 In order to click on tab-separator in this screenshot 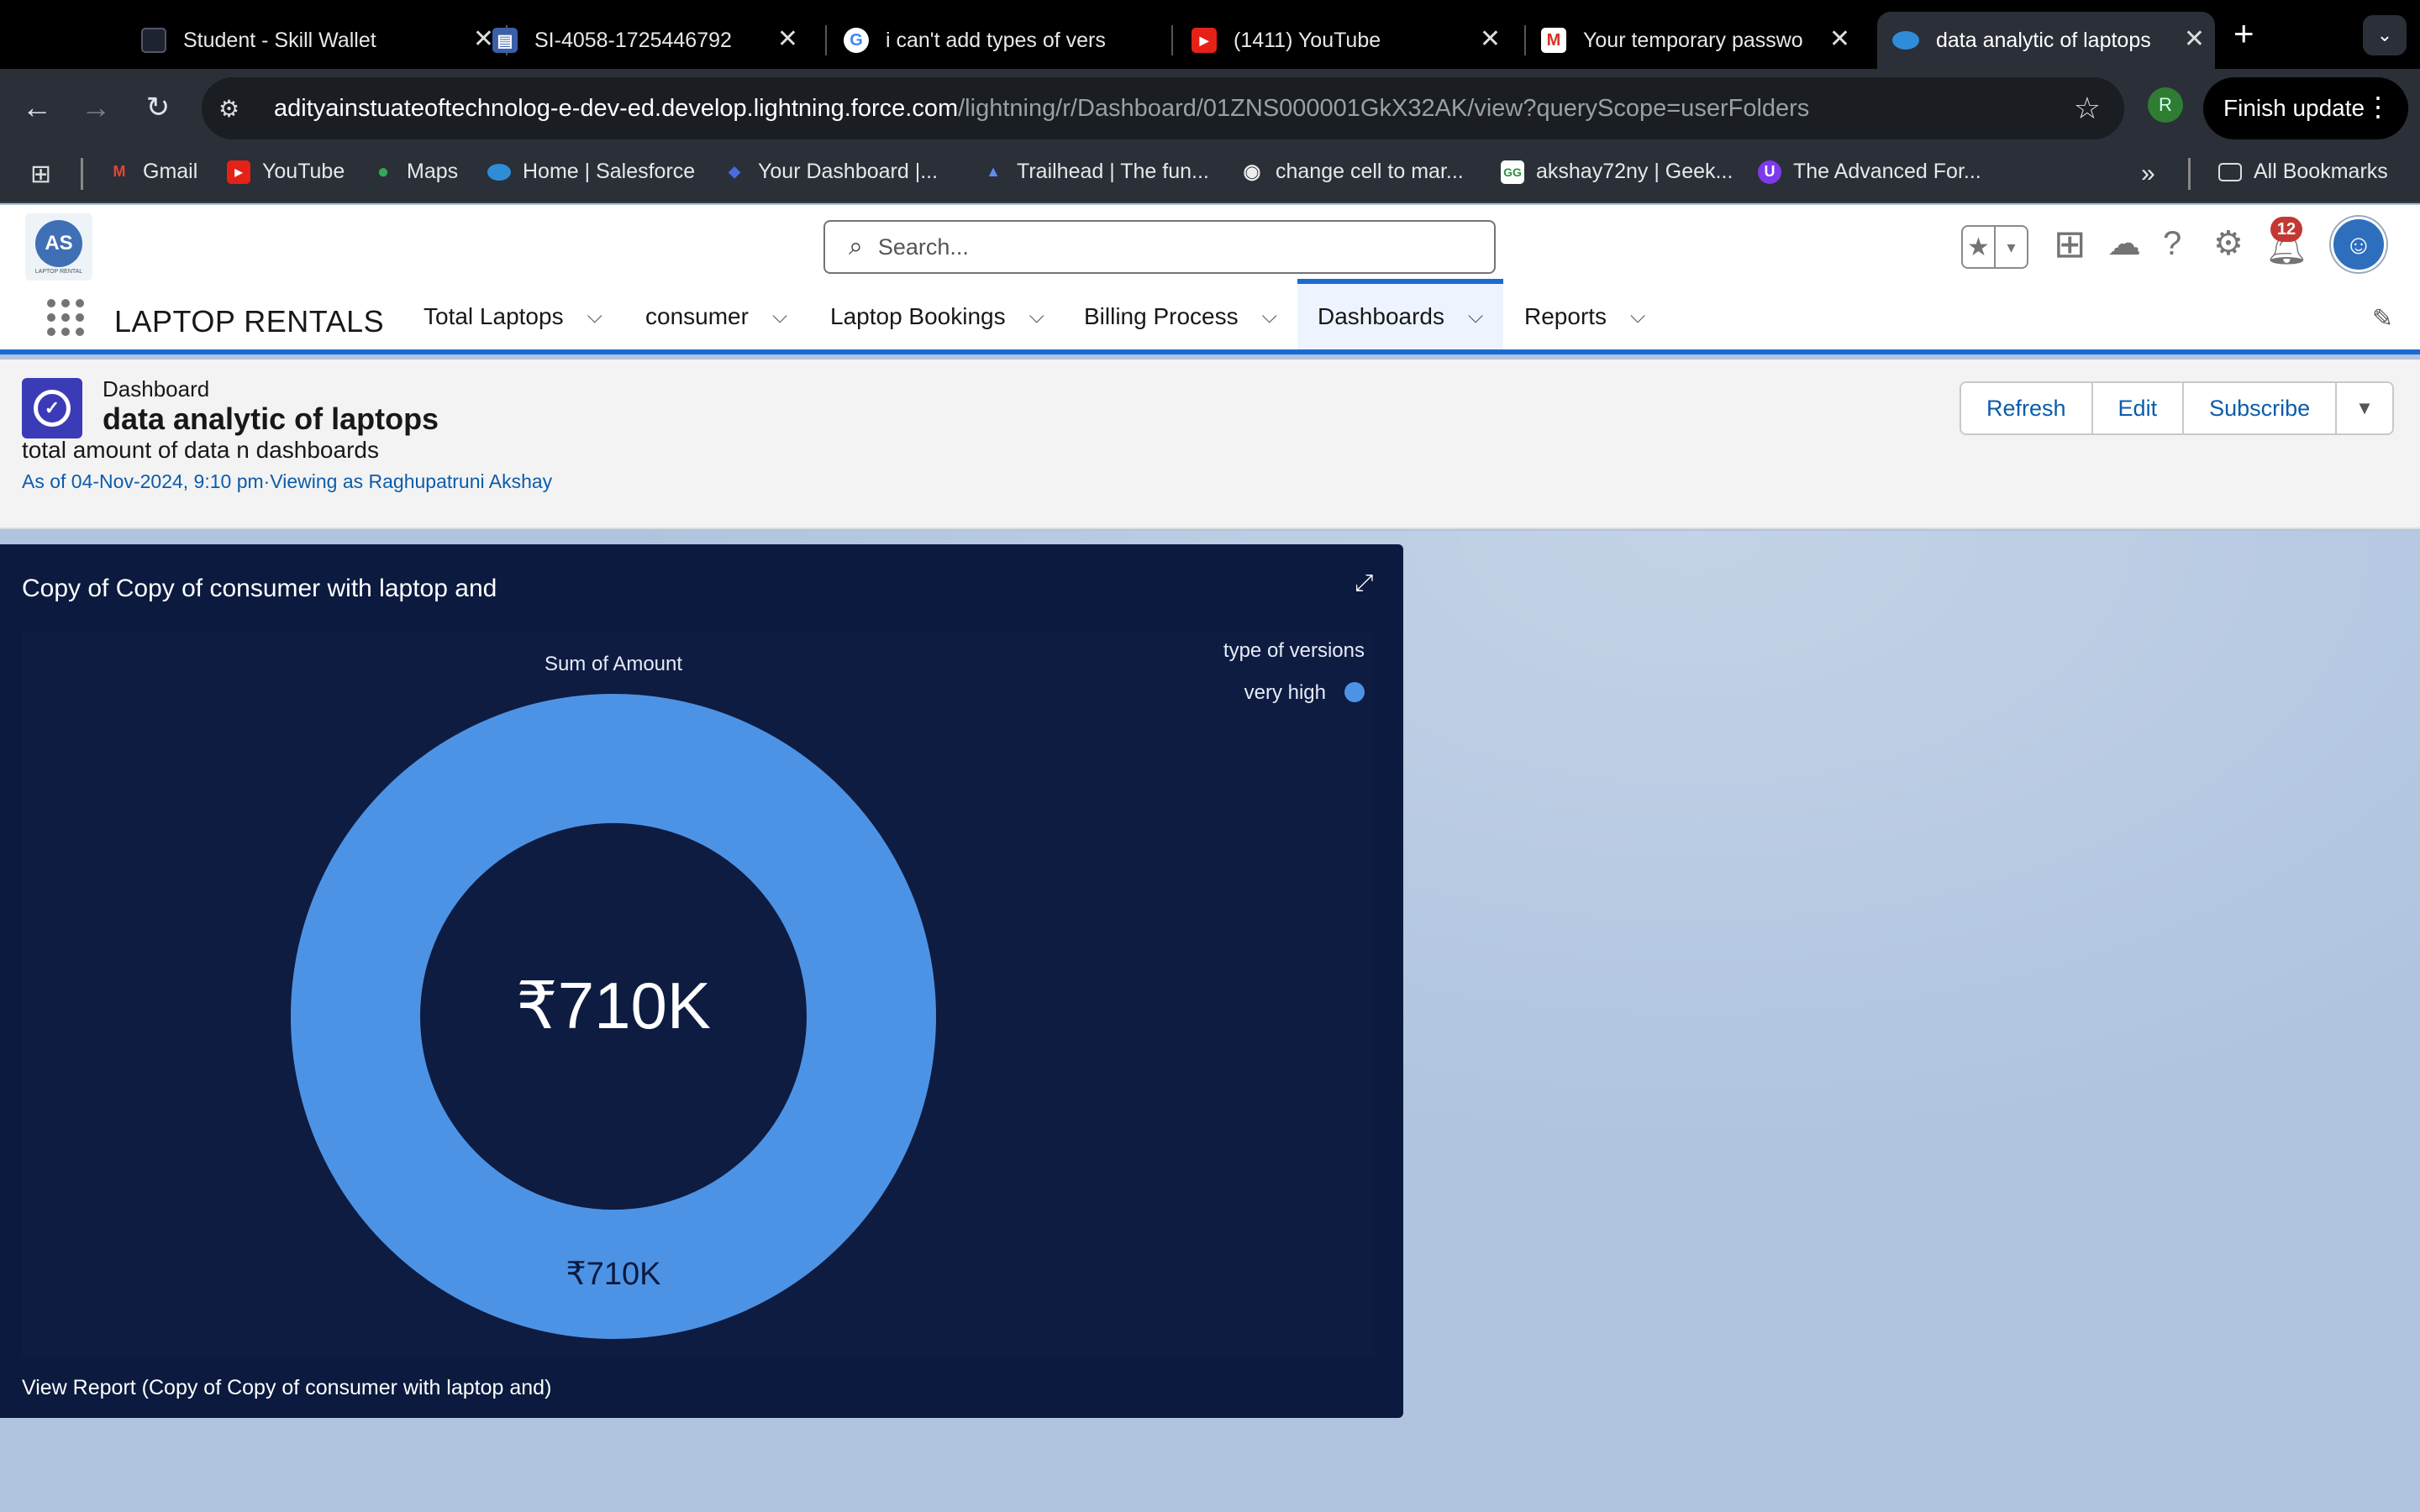, I will do `click(826, 40)`.